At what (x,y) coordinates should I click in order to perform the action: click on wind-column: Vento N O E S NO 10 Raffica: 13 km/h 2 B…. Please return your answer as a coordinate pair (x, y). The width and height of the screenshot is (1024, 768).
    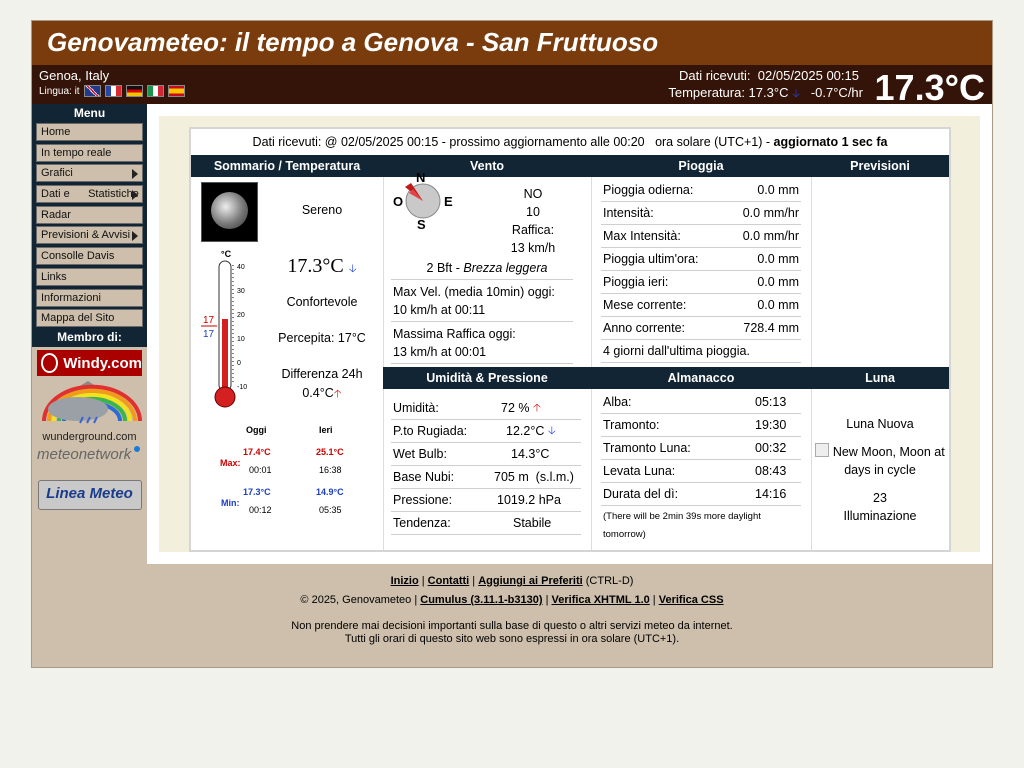
    Looking at the image, I should click on (487, 261).